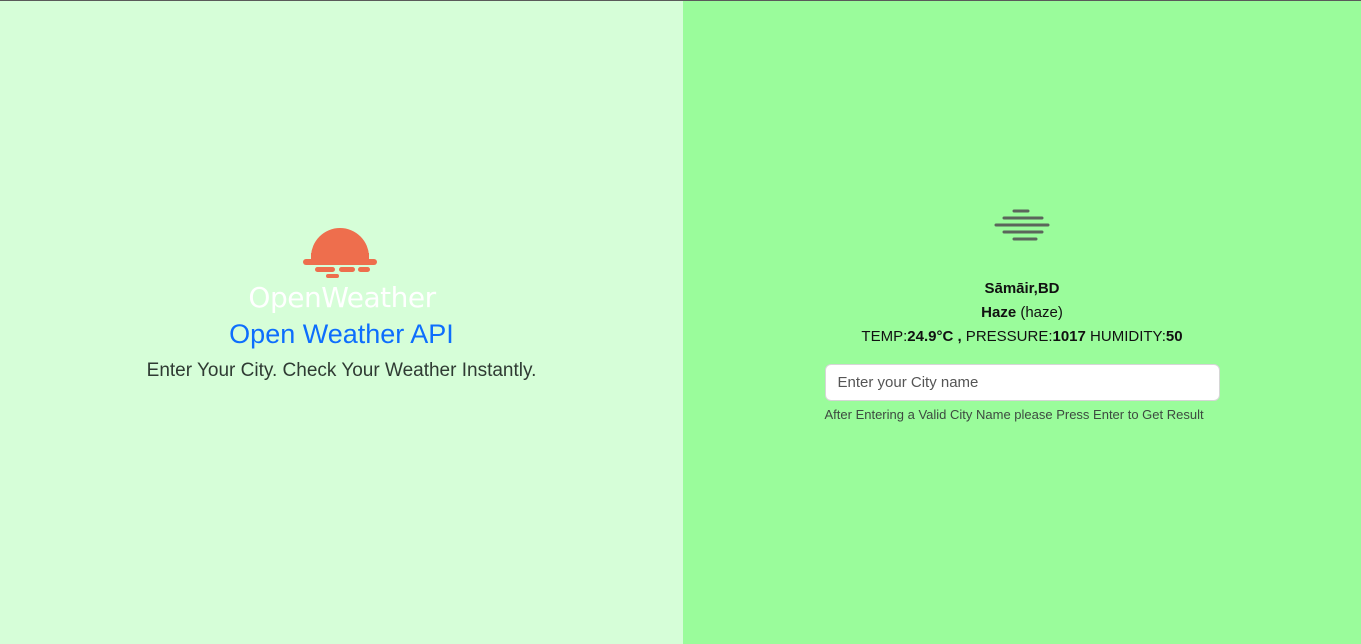 This screenshot has width=1361, height=644. Describe the element at coordinates (1069, 336) in the screenshot. I see `pressure-value: 1017` at that location.